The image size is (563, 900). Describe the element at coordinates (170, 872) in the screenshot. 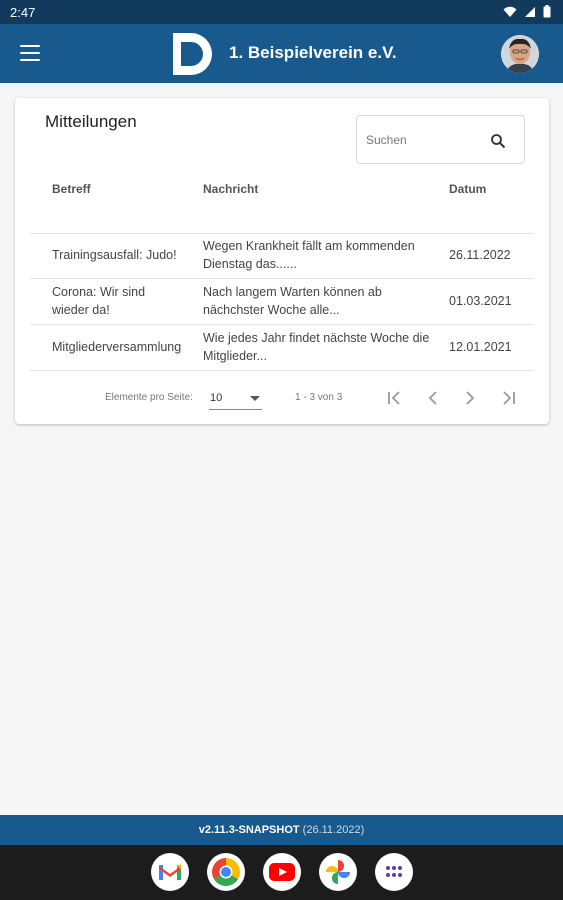

I see `gmail-icon` at that location.